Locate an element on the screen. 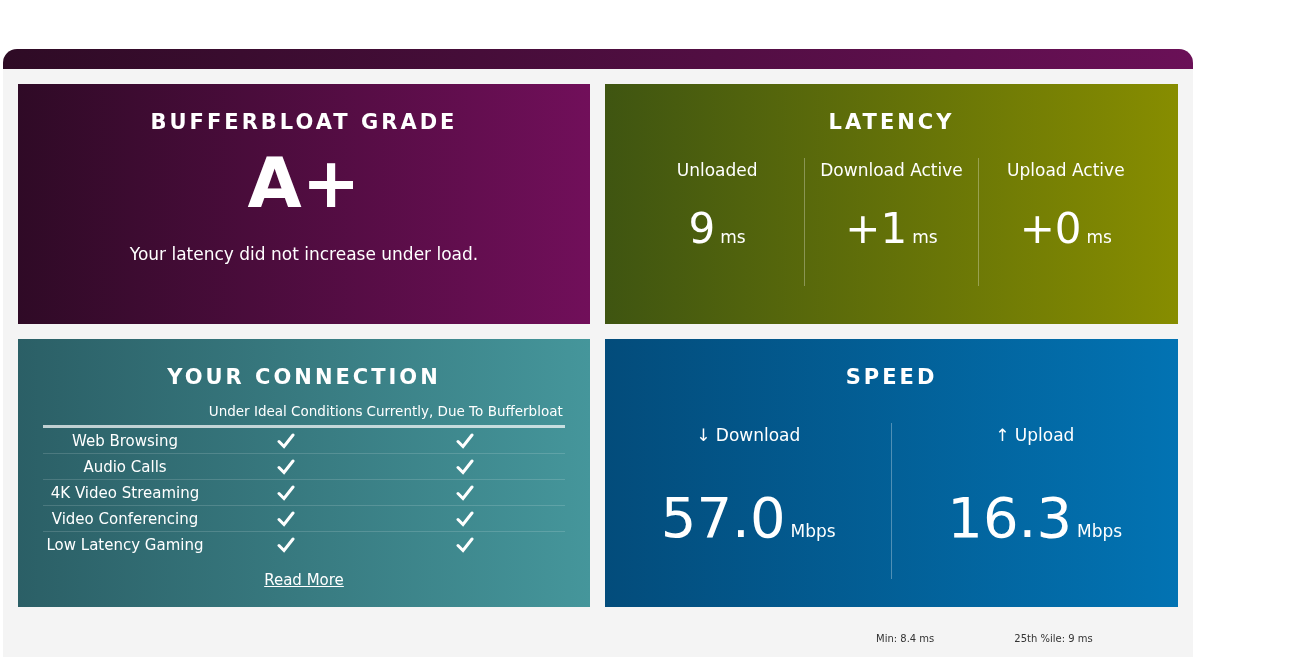  metric-value: +1 ms is located at coordinates (891, 228).